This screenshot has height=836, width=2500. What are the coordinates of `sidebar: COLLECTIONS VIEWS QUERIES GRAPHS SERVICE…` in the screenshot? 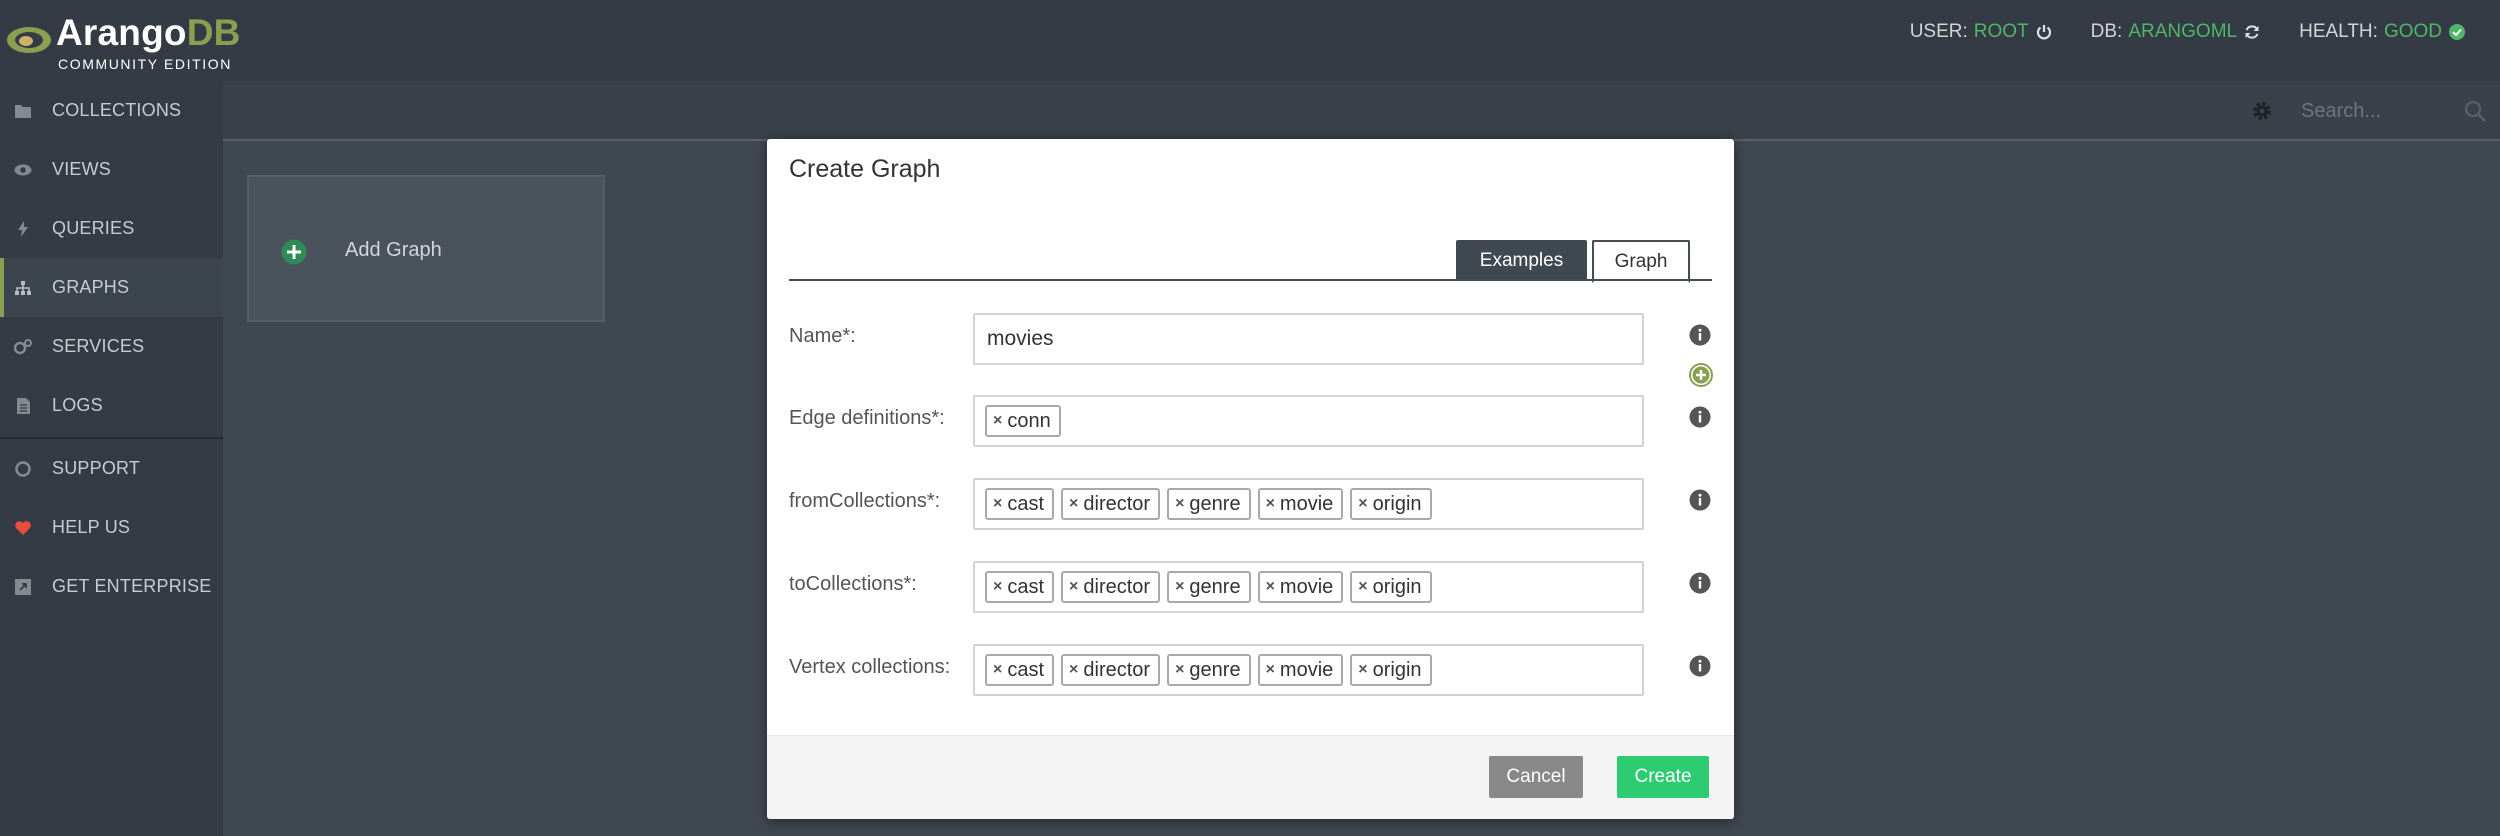 It's located at (111, 458).